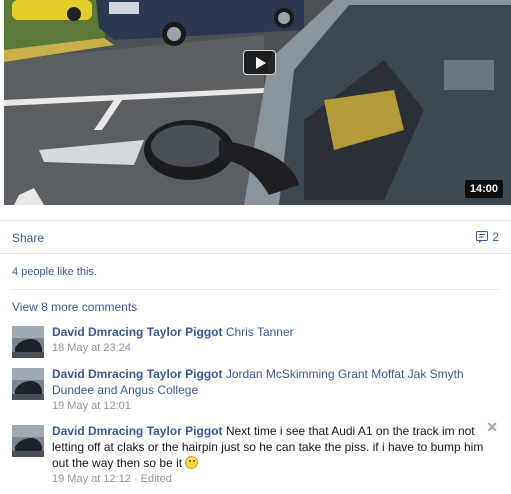 This screenshot has width=511, height=494. I want to click on comment-icon, so click(482, 237).